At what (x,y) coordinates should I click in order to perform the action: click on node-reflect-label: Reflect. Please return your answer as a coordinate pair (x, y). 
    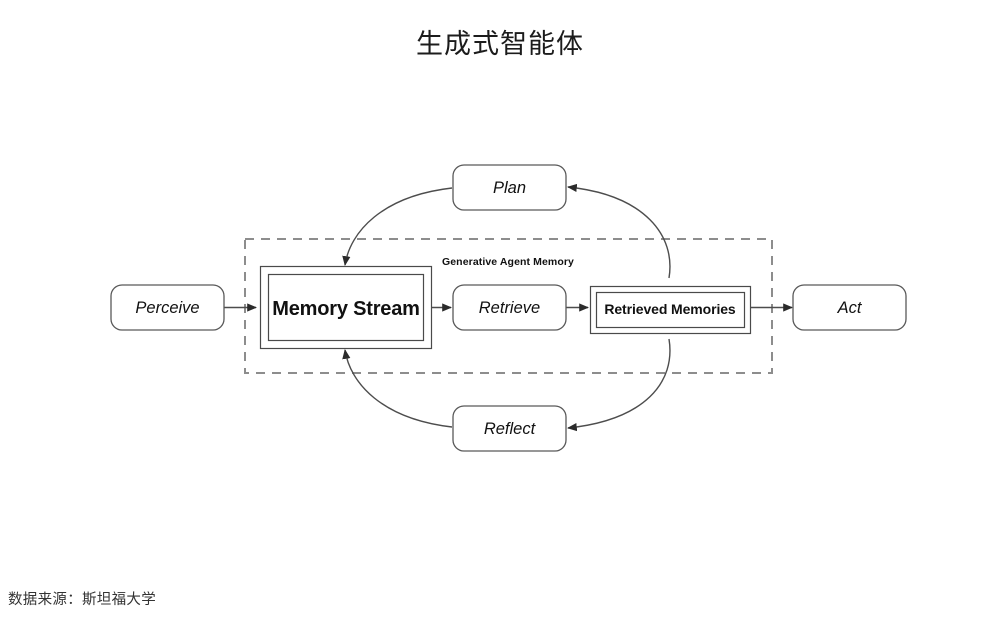
    Looking at the image, I should click on (510, 429).